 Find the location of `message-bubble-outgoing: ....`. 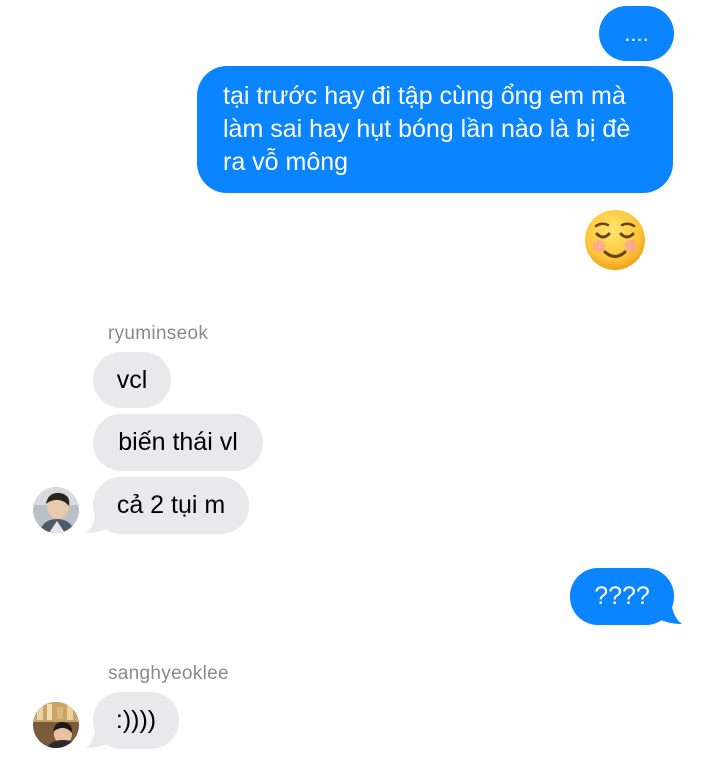

message-bubble-outgoing: .... is located at coordinates (636, 33).